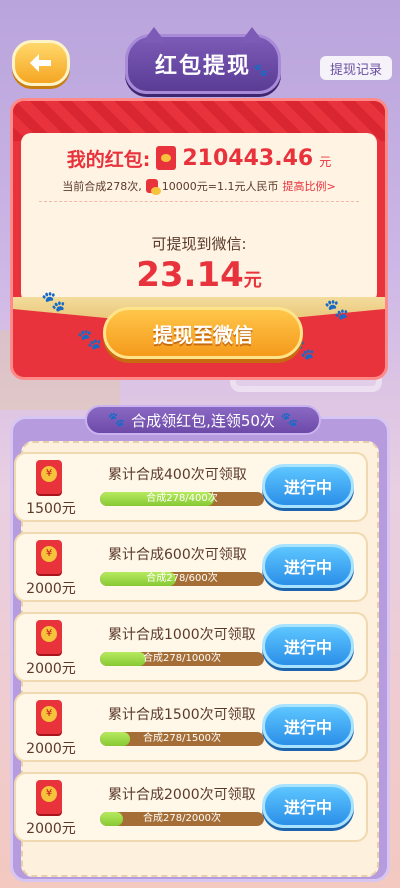 The image size is (400, 888). I want to click on task-row: 2000元 累计合成1500次可领取合成278/1500次 进行中, so click(191, 727).